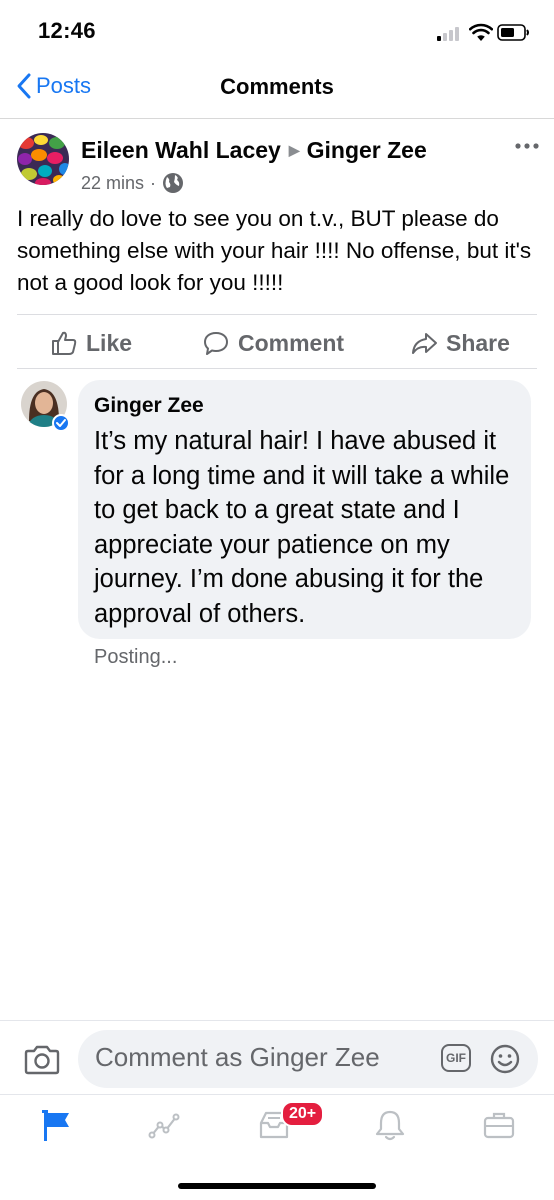  I want to click on gif-button: GIF, so click(456, 1058).